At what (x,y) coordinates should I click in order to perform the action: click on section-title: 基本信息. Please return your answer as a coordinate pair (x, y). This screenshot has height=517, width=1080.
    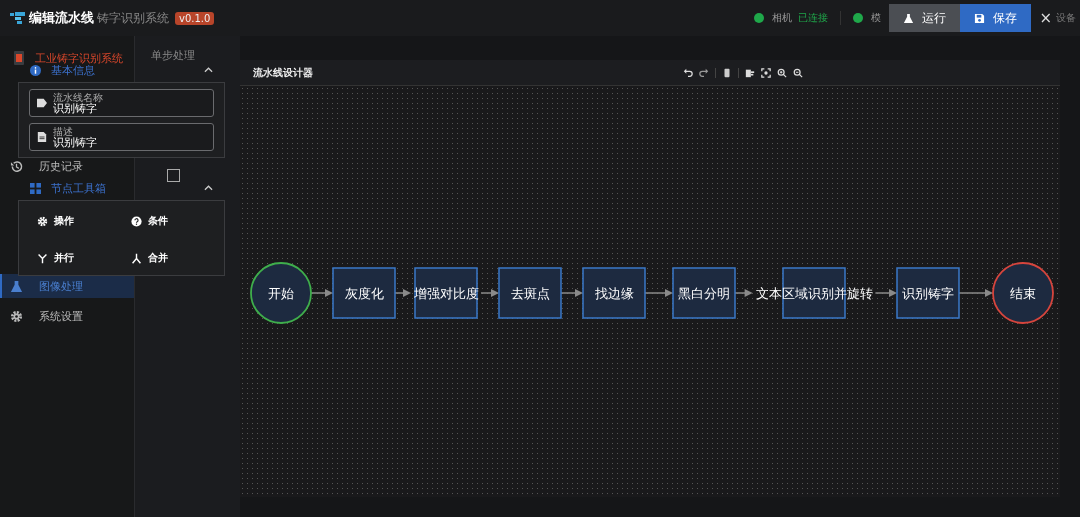
    Looking at the image, I should click on (73, 70).